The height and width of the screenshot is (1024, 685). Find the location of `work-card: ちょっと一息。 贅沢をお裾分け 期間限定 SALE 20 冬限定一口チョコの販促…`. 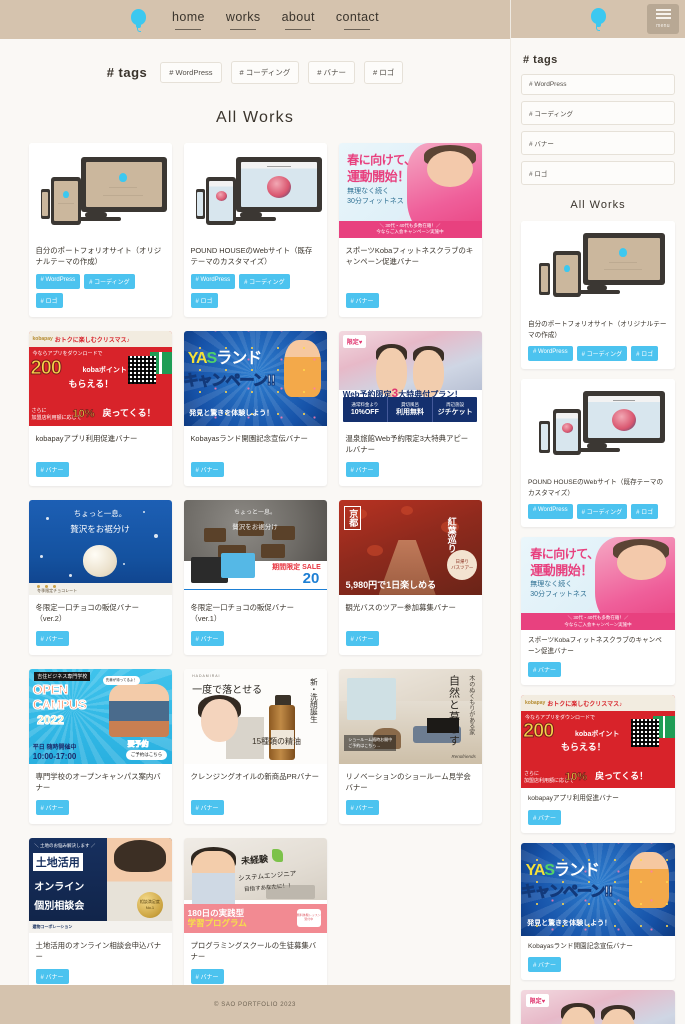

work-card: ちょっと一息。 贅沢をお裾分け 期間限定 SALE 20 冬限定一口チョコの販促… is located at coordinates (255, 577).